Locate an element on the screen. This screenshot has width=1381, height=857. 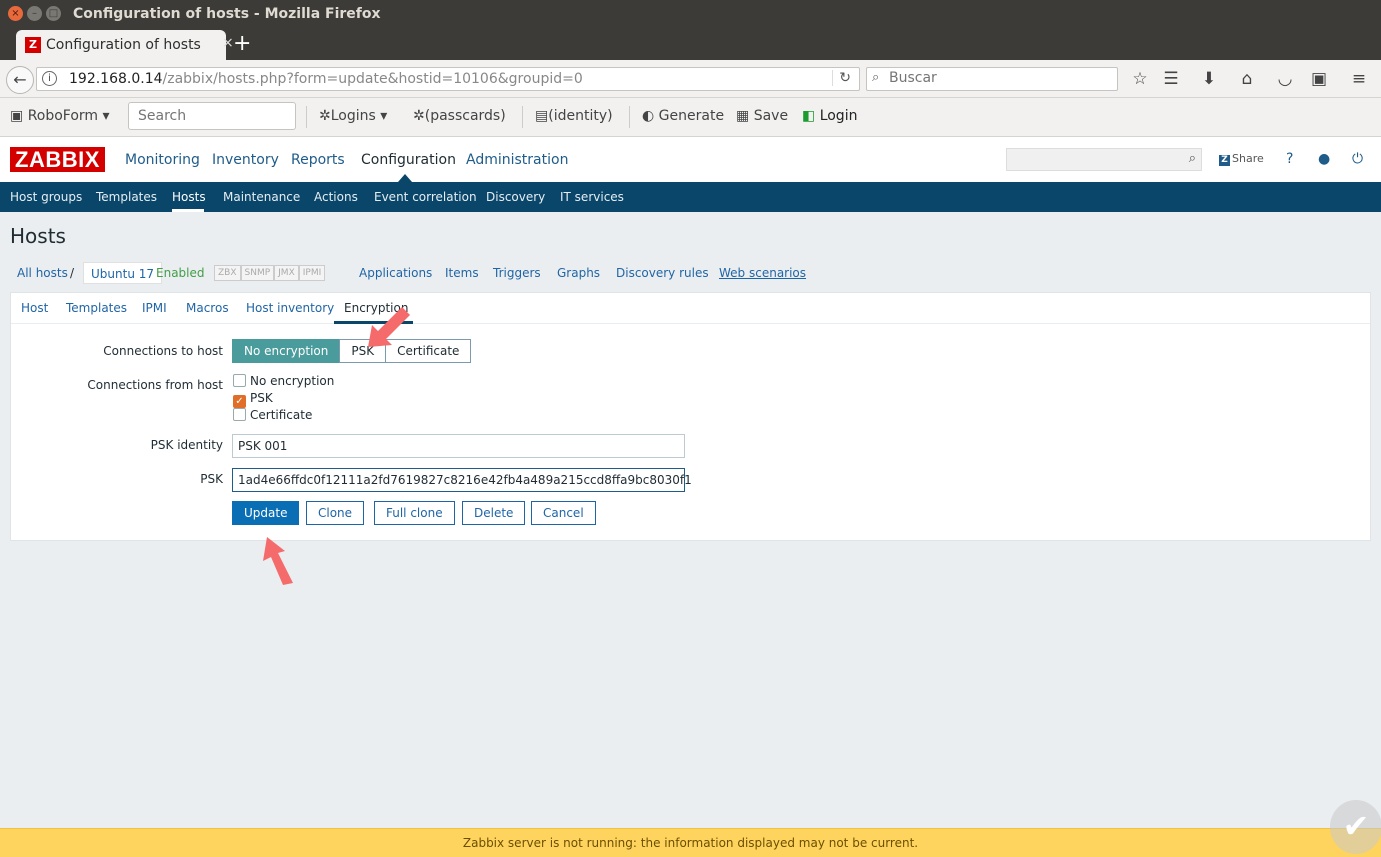
update-button: Update is located at coordinates (266, 513).